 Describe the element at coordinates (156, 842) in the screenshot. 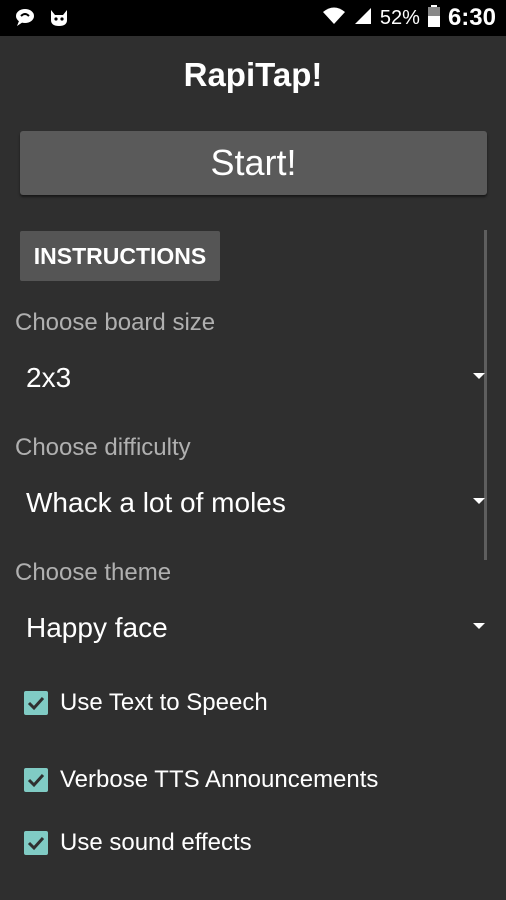

I see `checkbox-label: Use sound effects` at that location.